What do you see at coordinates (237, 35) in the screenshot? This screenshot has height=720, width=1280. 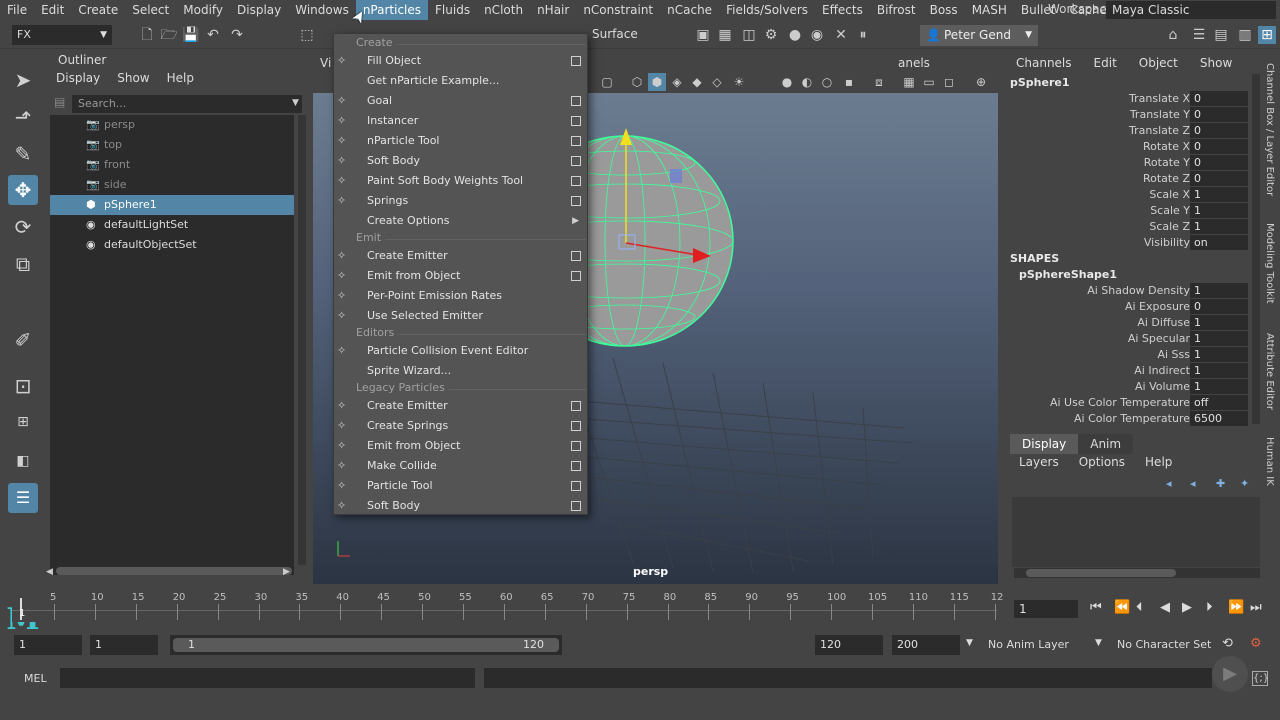 I see `redo-icon: ↷` at bounding box center [237, 35].